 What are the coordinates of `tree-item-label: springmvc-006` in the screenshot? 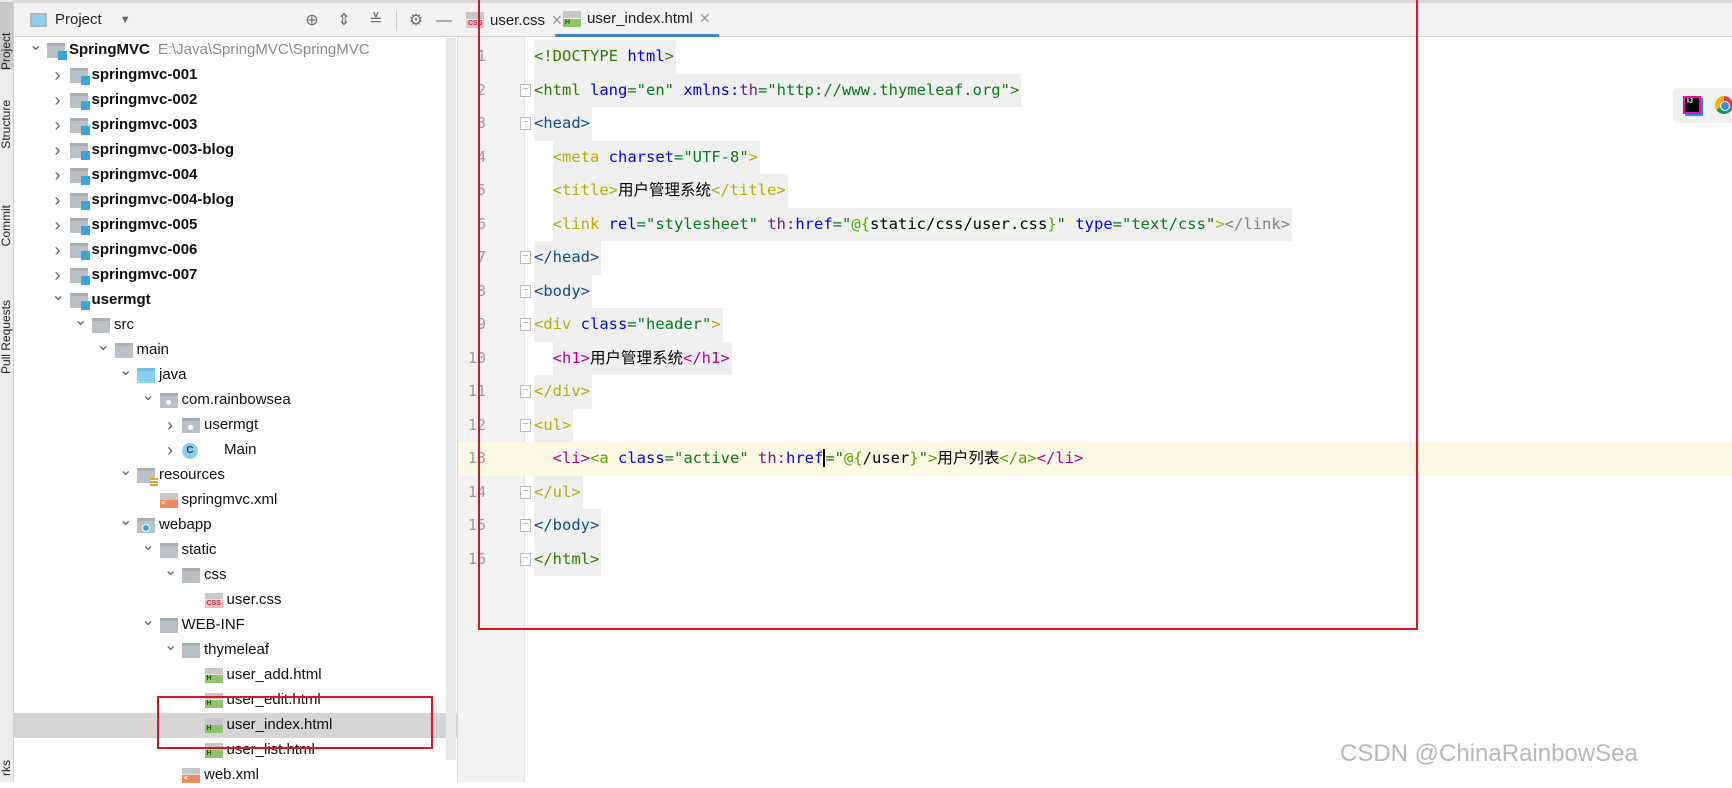 It's located at (145, 249).